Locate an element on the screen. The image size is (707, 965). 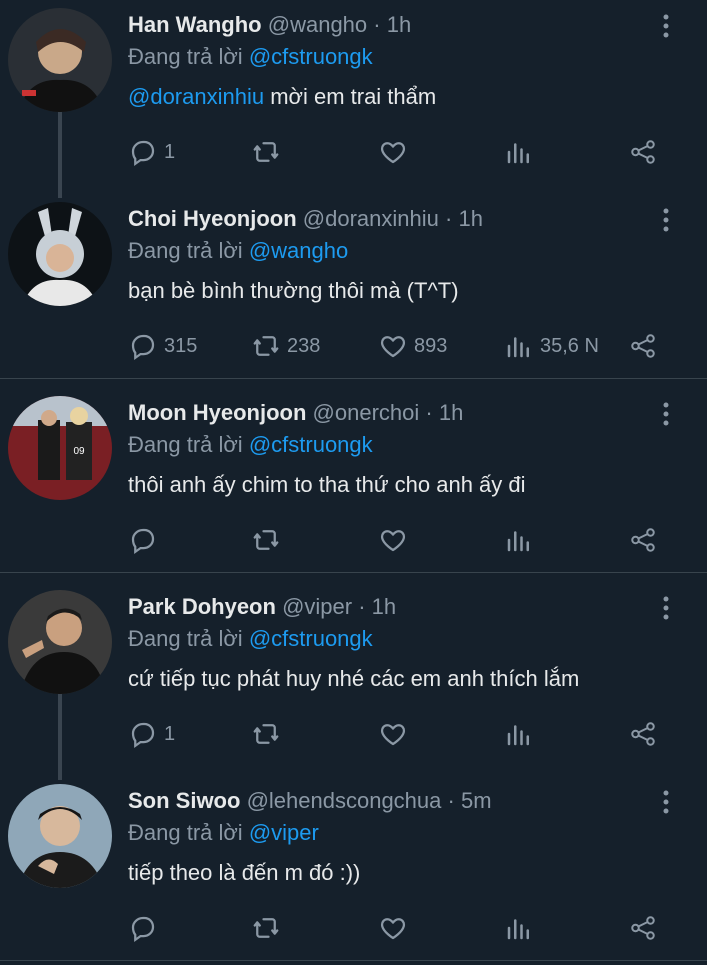
retweet-count: 238 is located at coordinates (304, 345).